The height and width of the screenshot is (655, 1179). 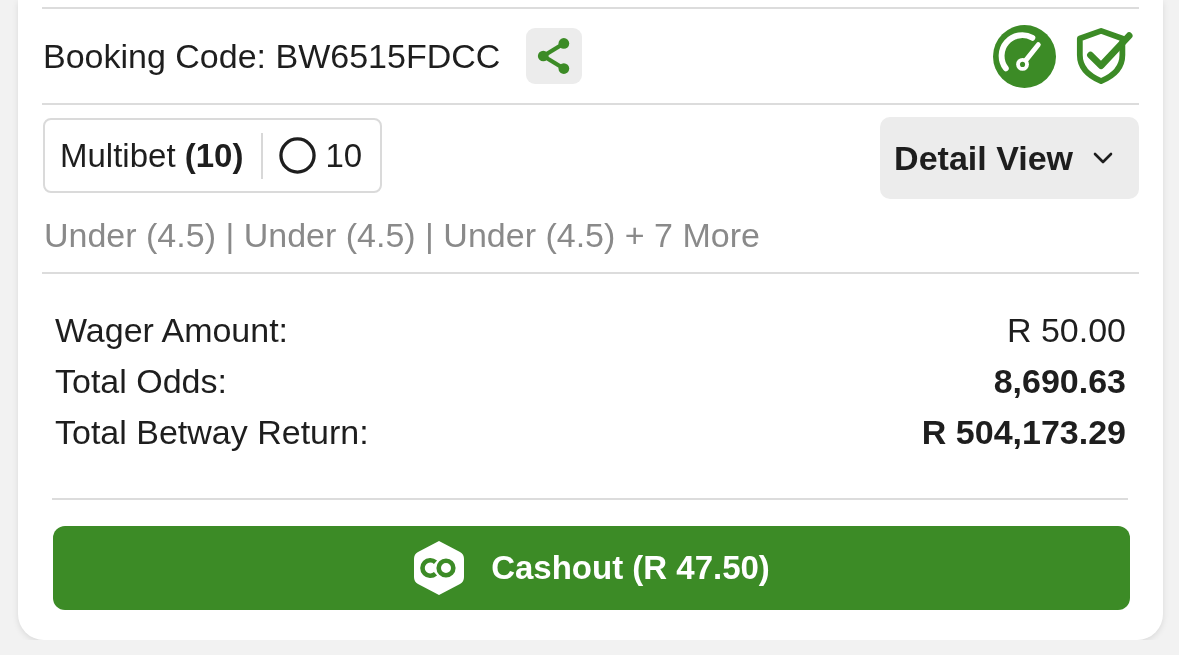 What do you see at coordinates (1103, 158) in the screenshot?
I see `chevron-down-icon` at bounding box center [1103, 158].